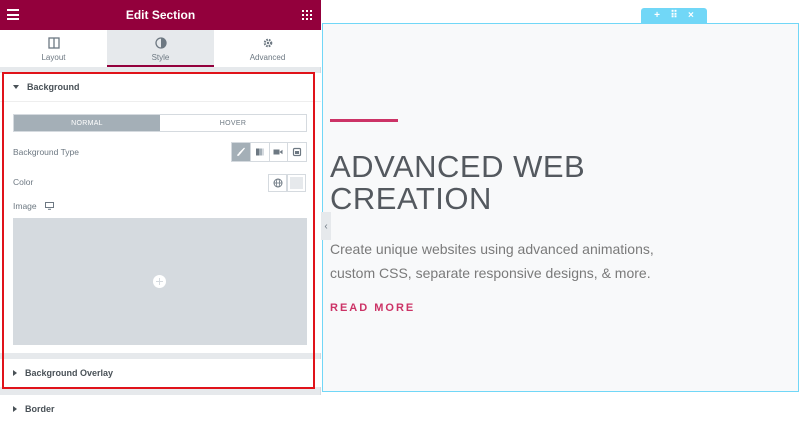 This screenshot has height=423, width=800. I want to click on section-handle: + ⠿ ×, so click(674, 15).